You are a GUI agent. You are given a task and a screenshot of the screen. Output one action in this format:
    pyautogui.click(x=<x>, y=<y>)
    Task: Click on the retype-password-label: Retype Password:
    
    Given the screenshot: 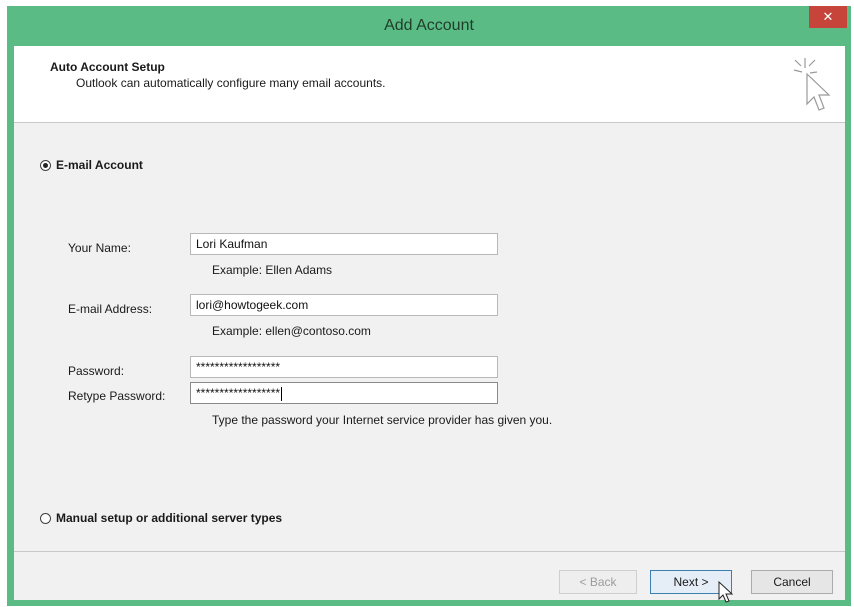 What is the action you would take?
    pyautogui.click(x=117, y=396)
    